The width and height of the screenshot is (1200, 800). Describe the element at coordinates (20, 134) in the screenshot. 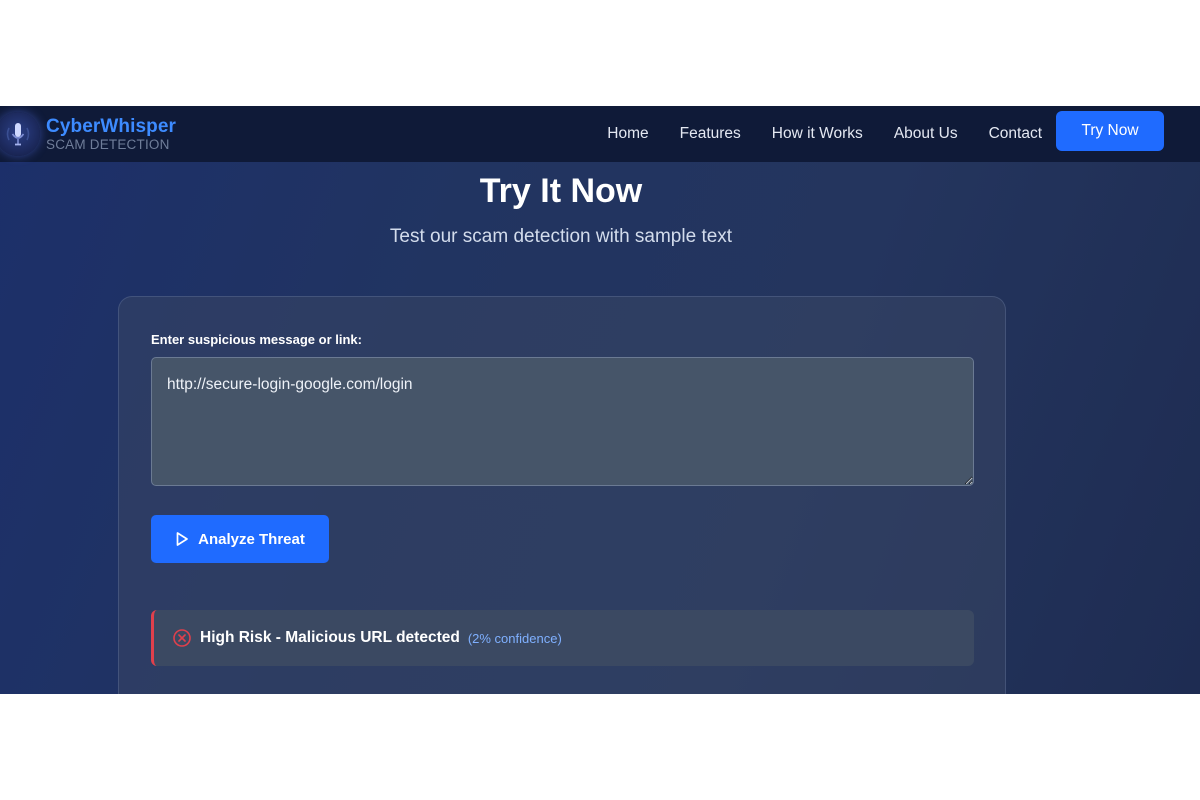

I see `microphone-icon` at that location.